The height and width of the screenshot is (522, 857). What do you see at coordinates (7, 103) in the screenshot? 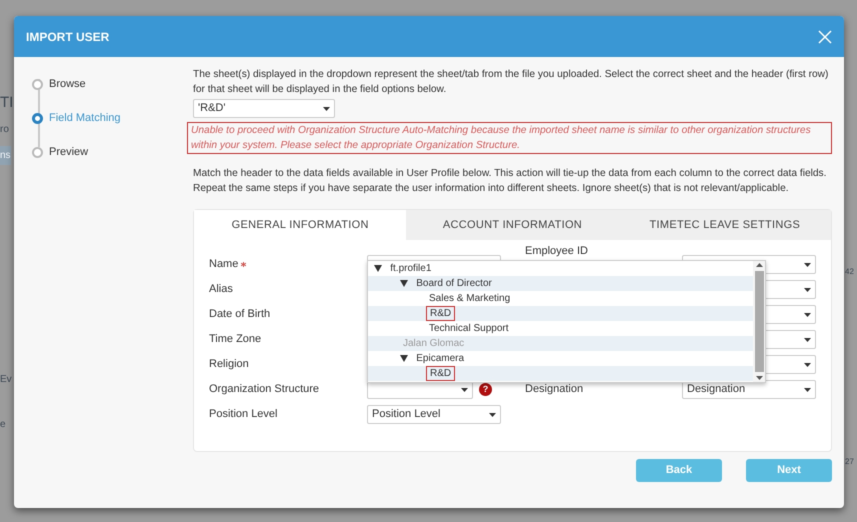
I see `background-text: TI` at bounding box center [7, 103].